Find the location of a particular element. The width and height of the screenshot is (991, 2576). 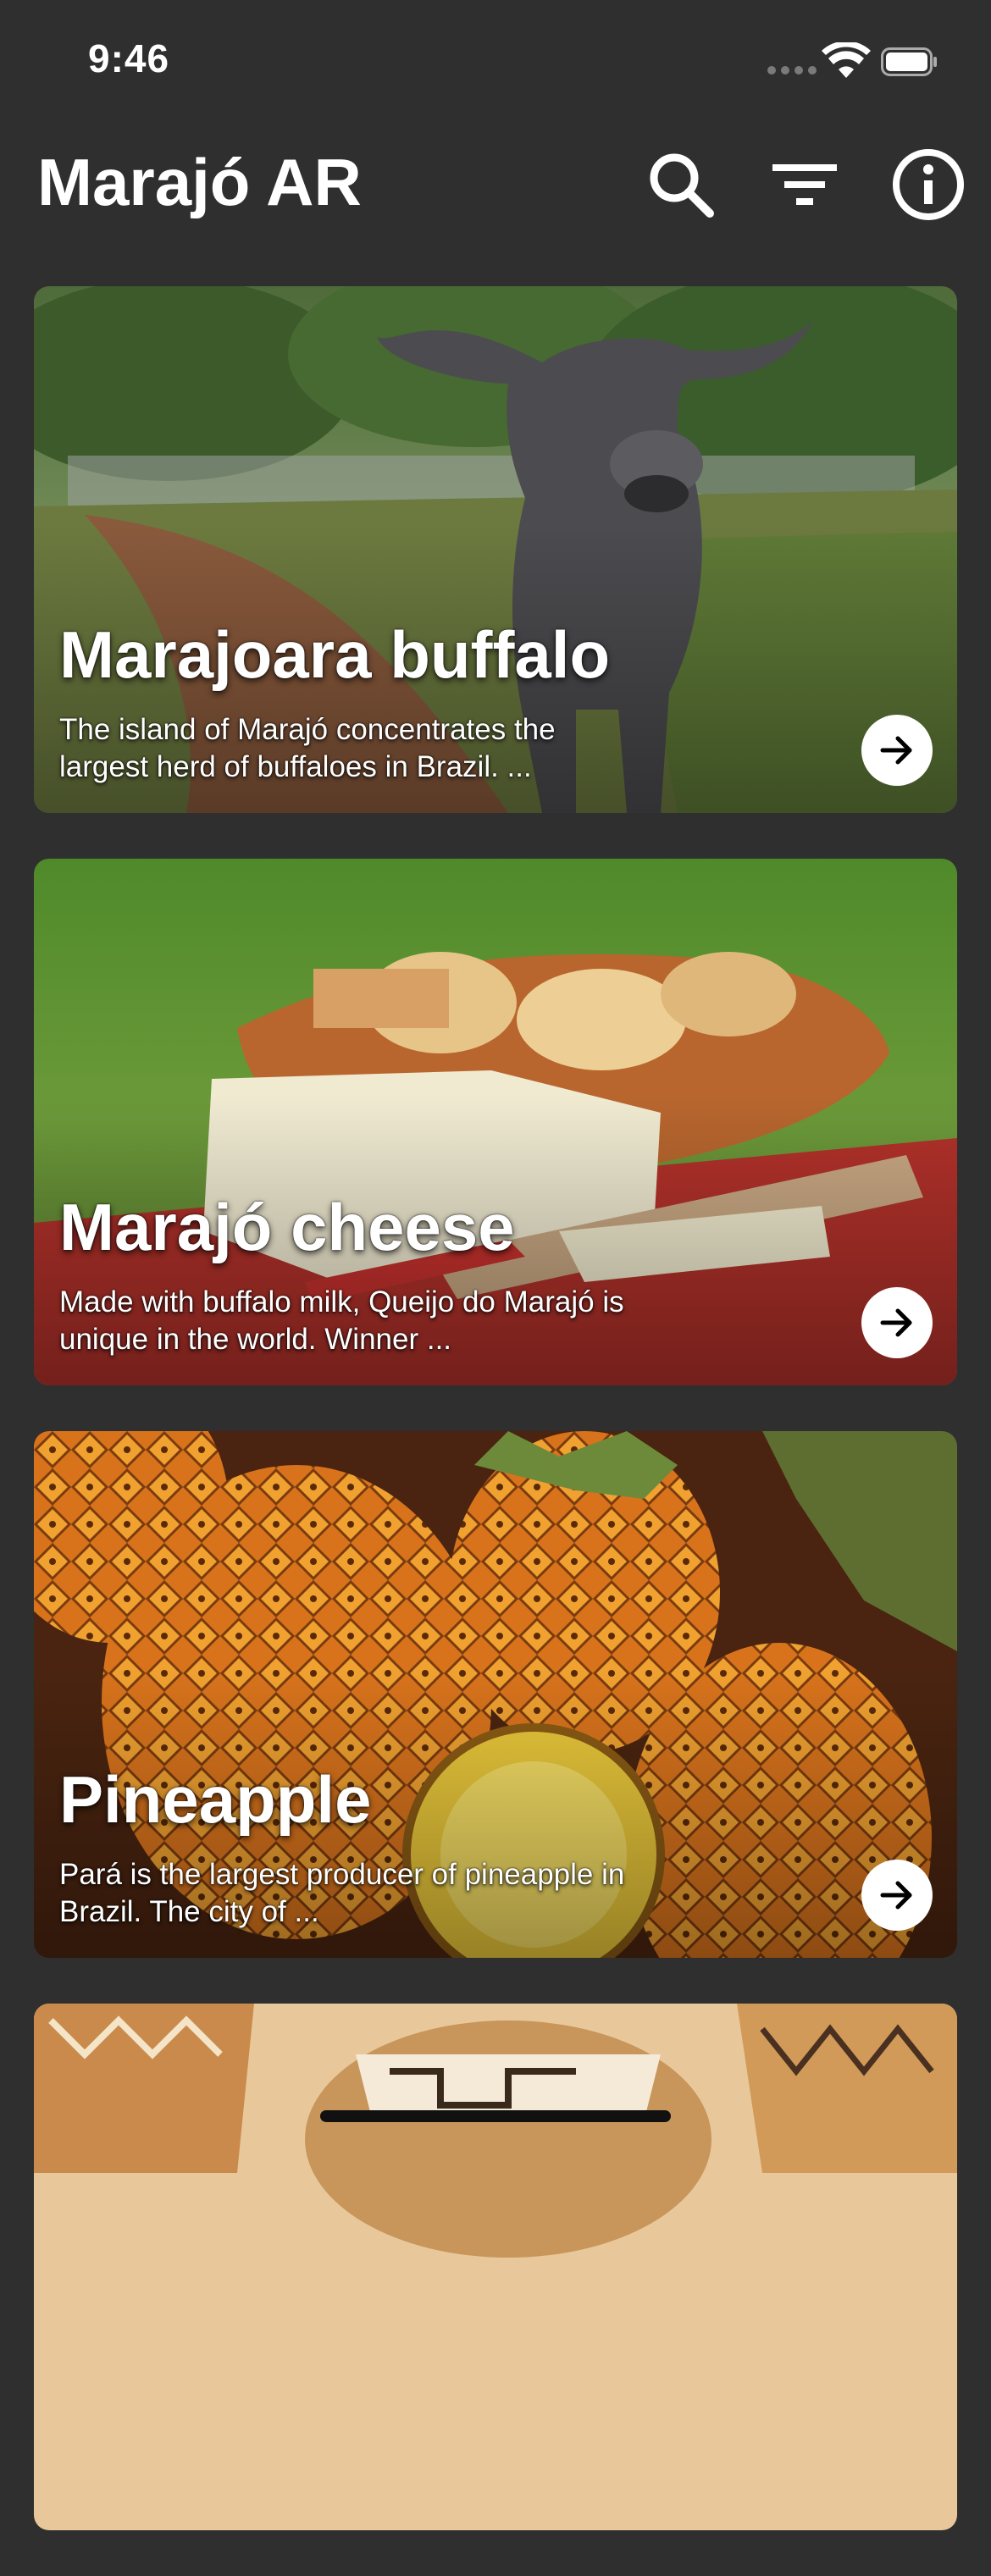

info-icon is located at coordinates (928, 184).